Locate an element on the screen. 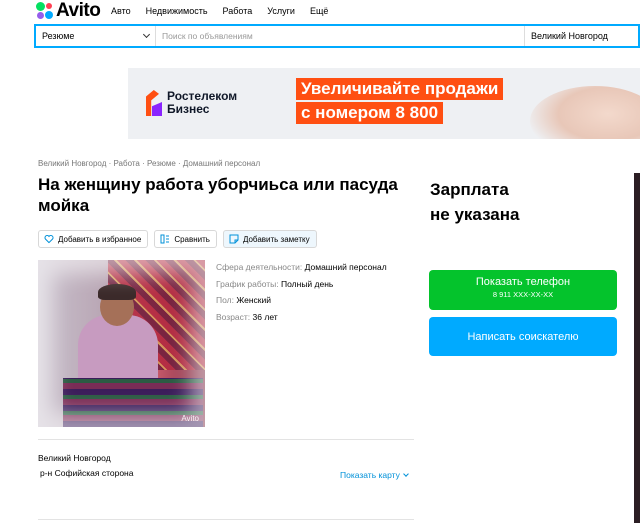 Image resolution: width=640 pixels, height=523 pixels. param-row: Сфера деятельности: Домашний персонал is located at coordinates (301, 270).